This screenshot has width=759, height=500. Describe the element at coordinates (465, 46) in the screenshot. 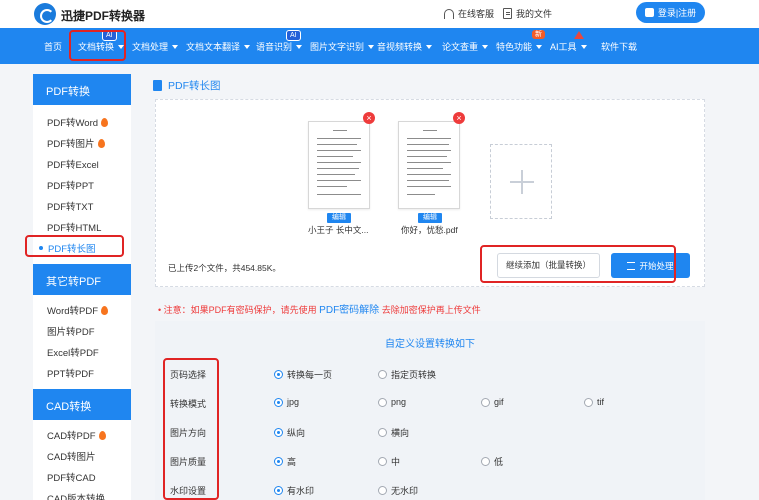

I see `nav-plagiarism: 论文查重` at that location.